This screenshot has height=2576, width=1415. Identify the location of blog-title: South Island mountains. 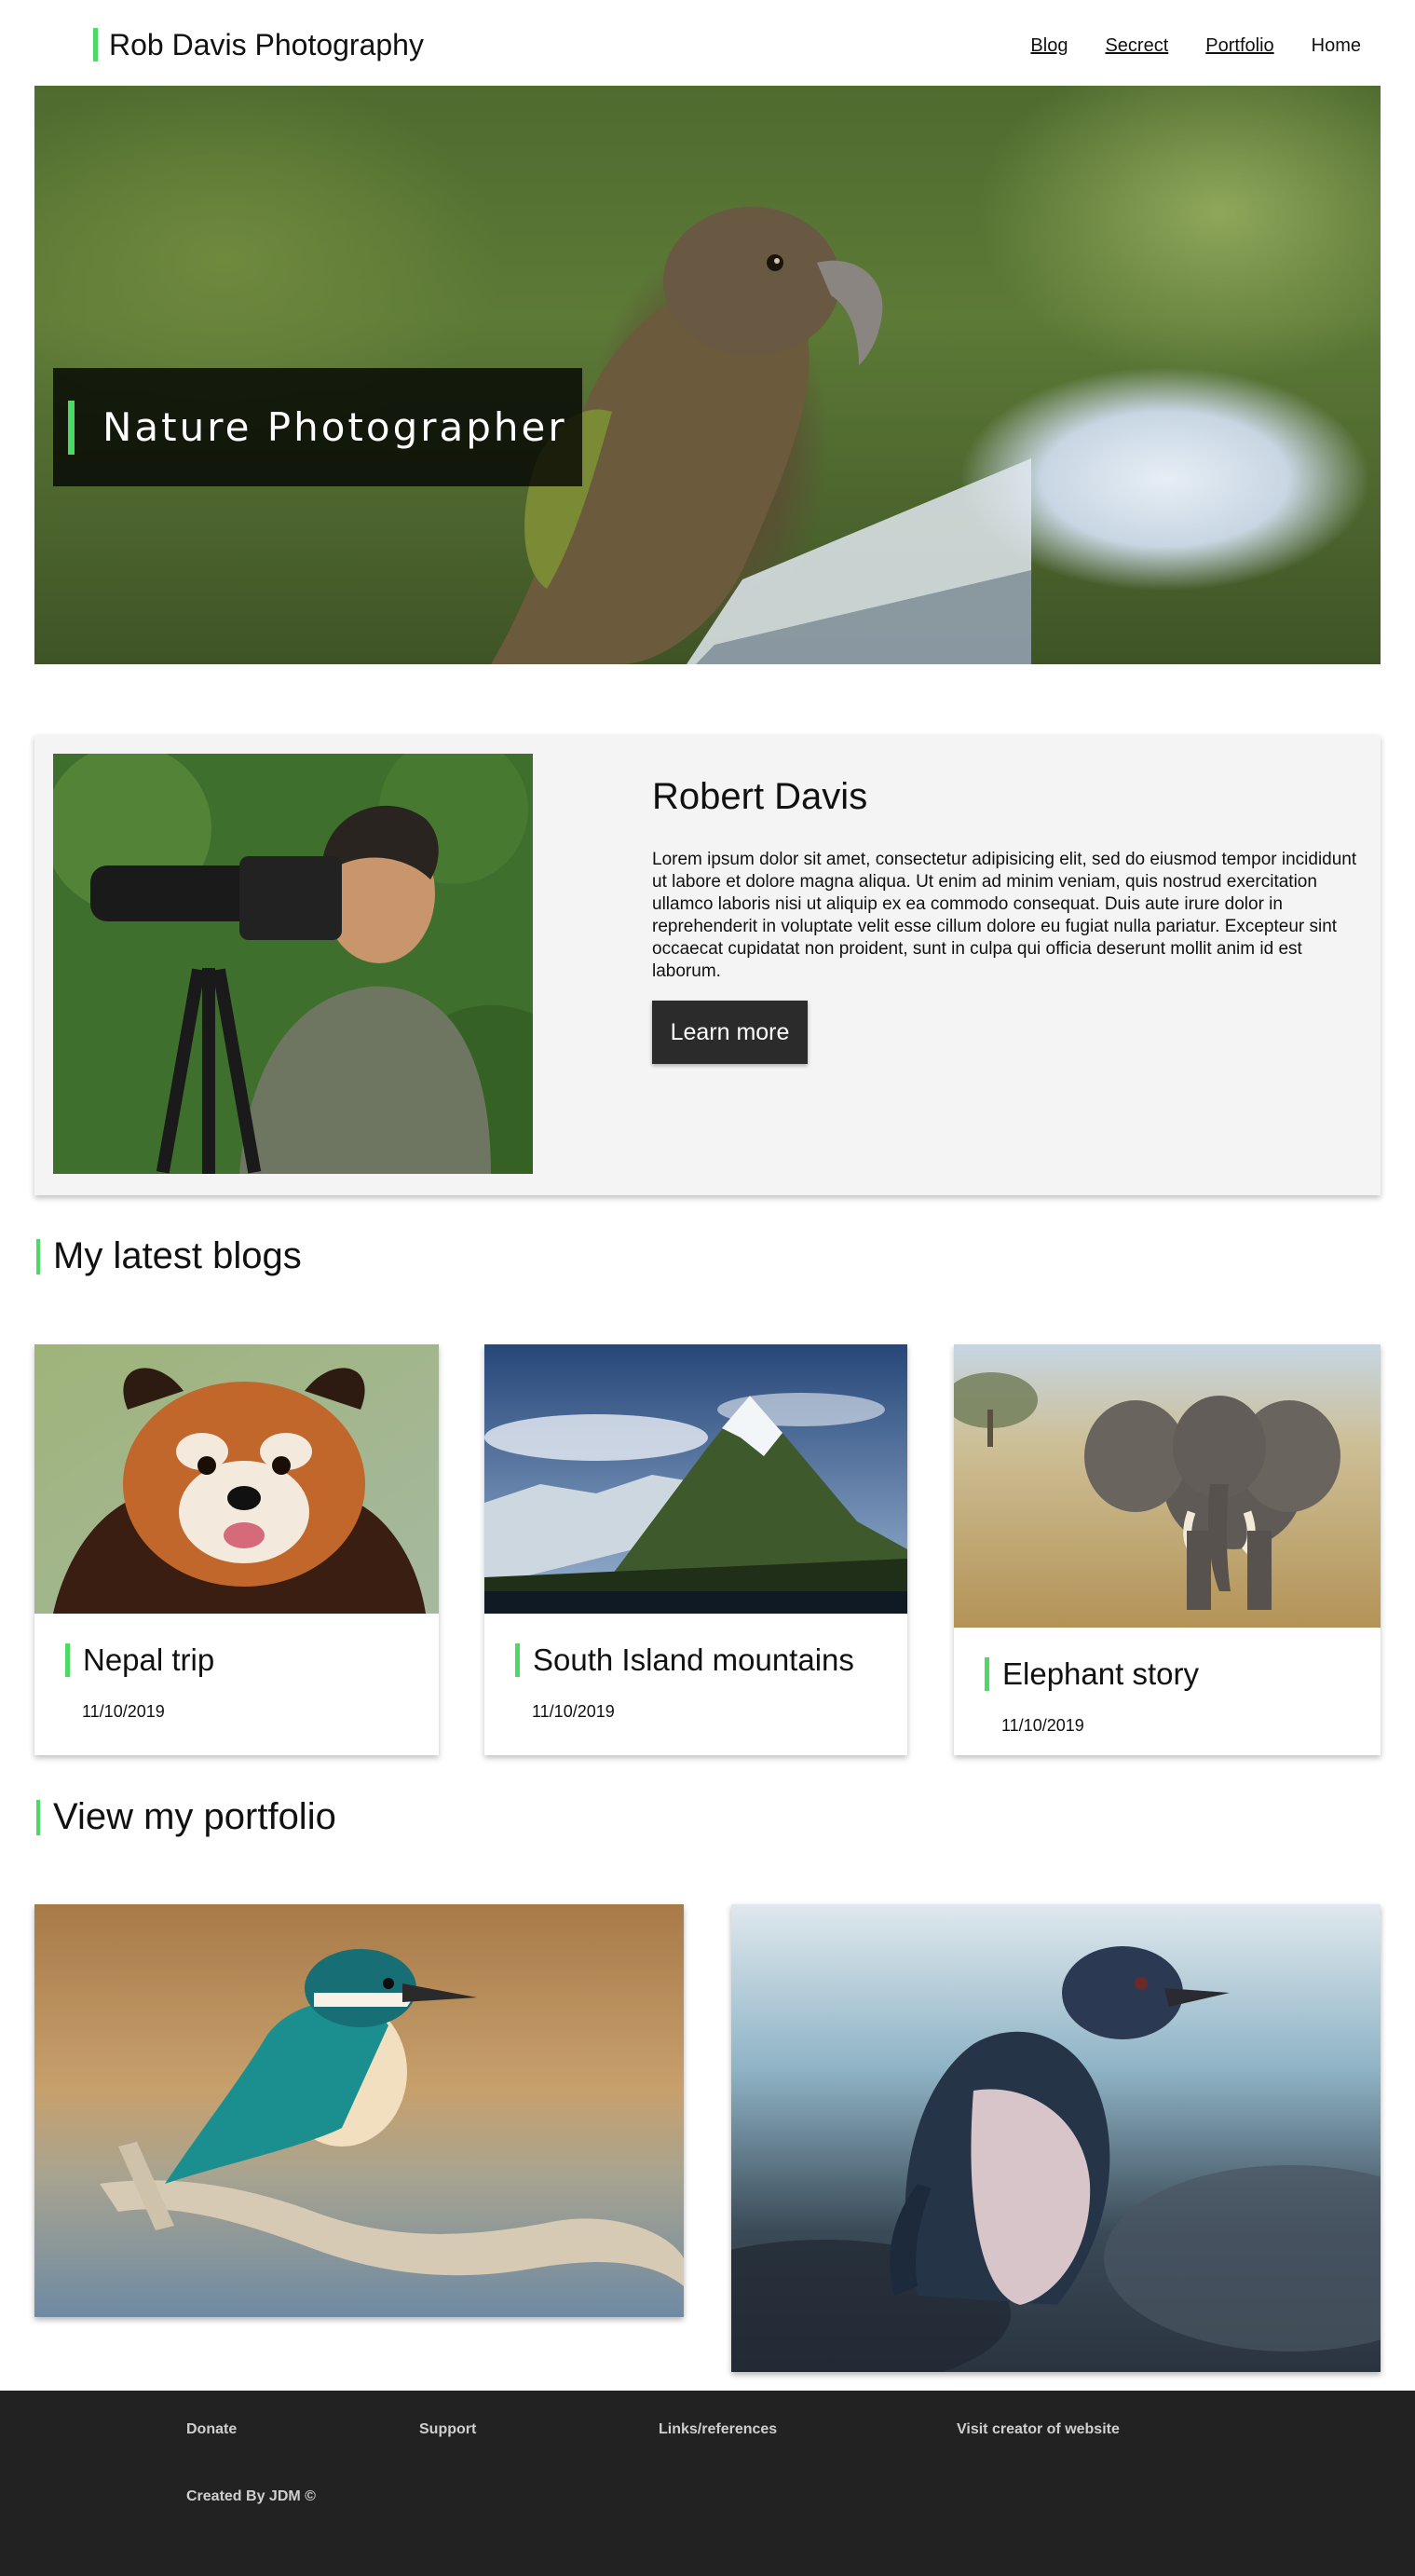
(693, 1660).